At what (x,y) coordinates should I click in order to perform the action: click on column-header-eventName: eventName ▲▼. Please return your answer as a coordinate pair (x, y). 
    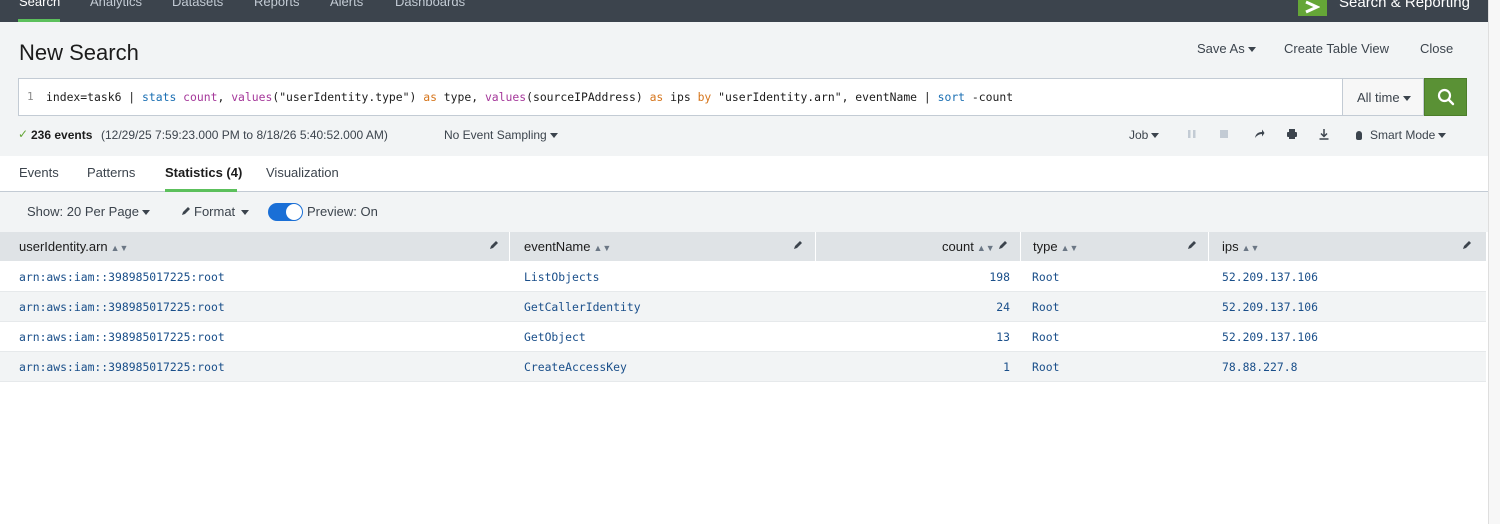
    Looking at the image, I should click on (664, 246).